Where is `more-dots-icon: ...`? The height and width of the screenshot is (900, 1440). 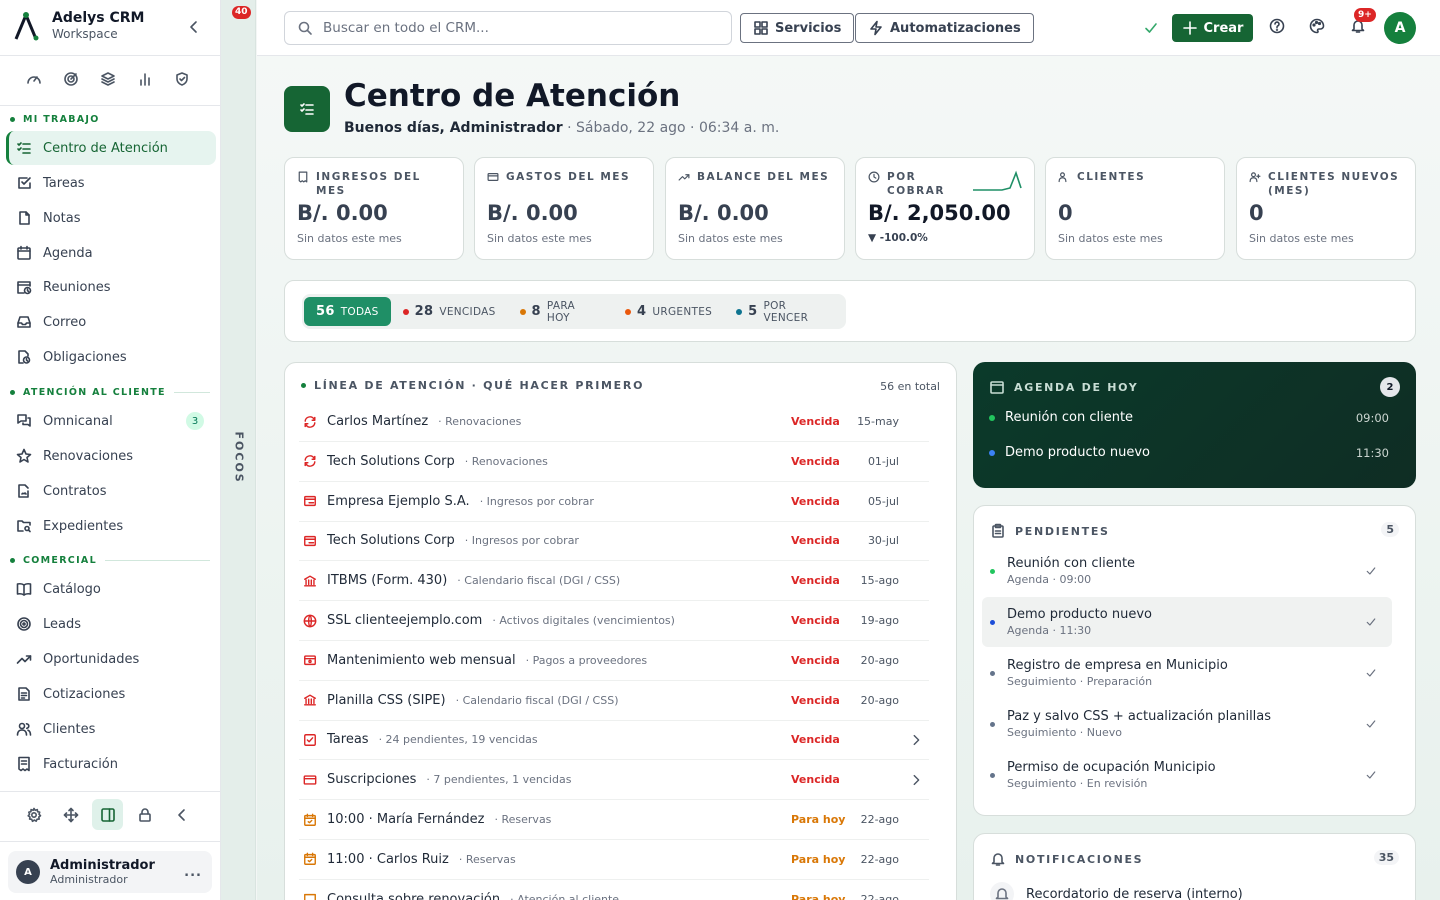
more-dots-icon: ... is located at coordinates (193, 872).